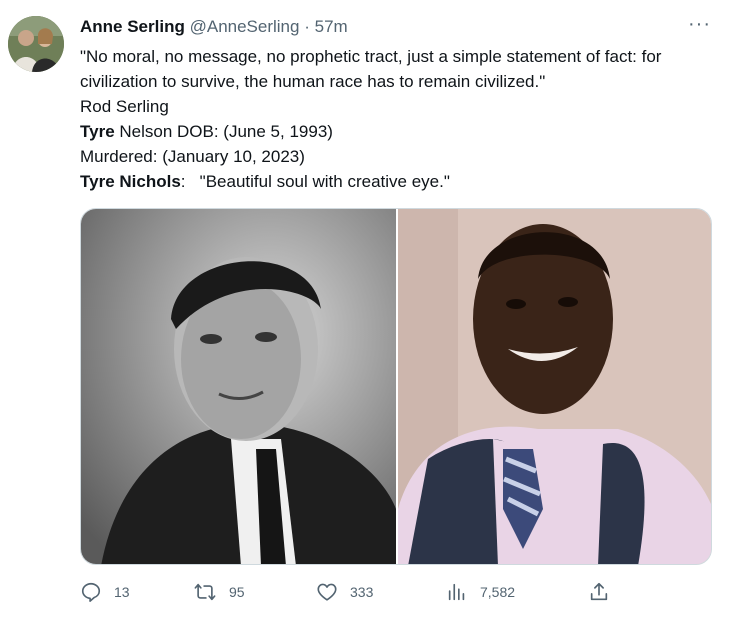 The image size is (743, 617). I want to click on retweet-button: 95, so click(219, 592).